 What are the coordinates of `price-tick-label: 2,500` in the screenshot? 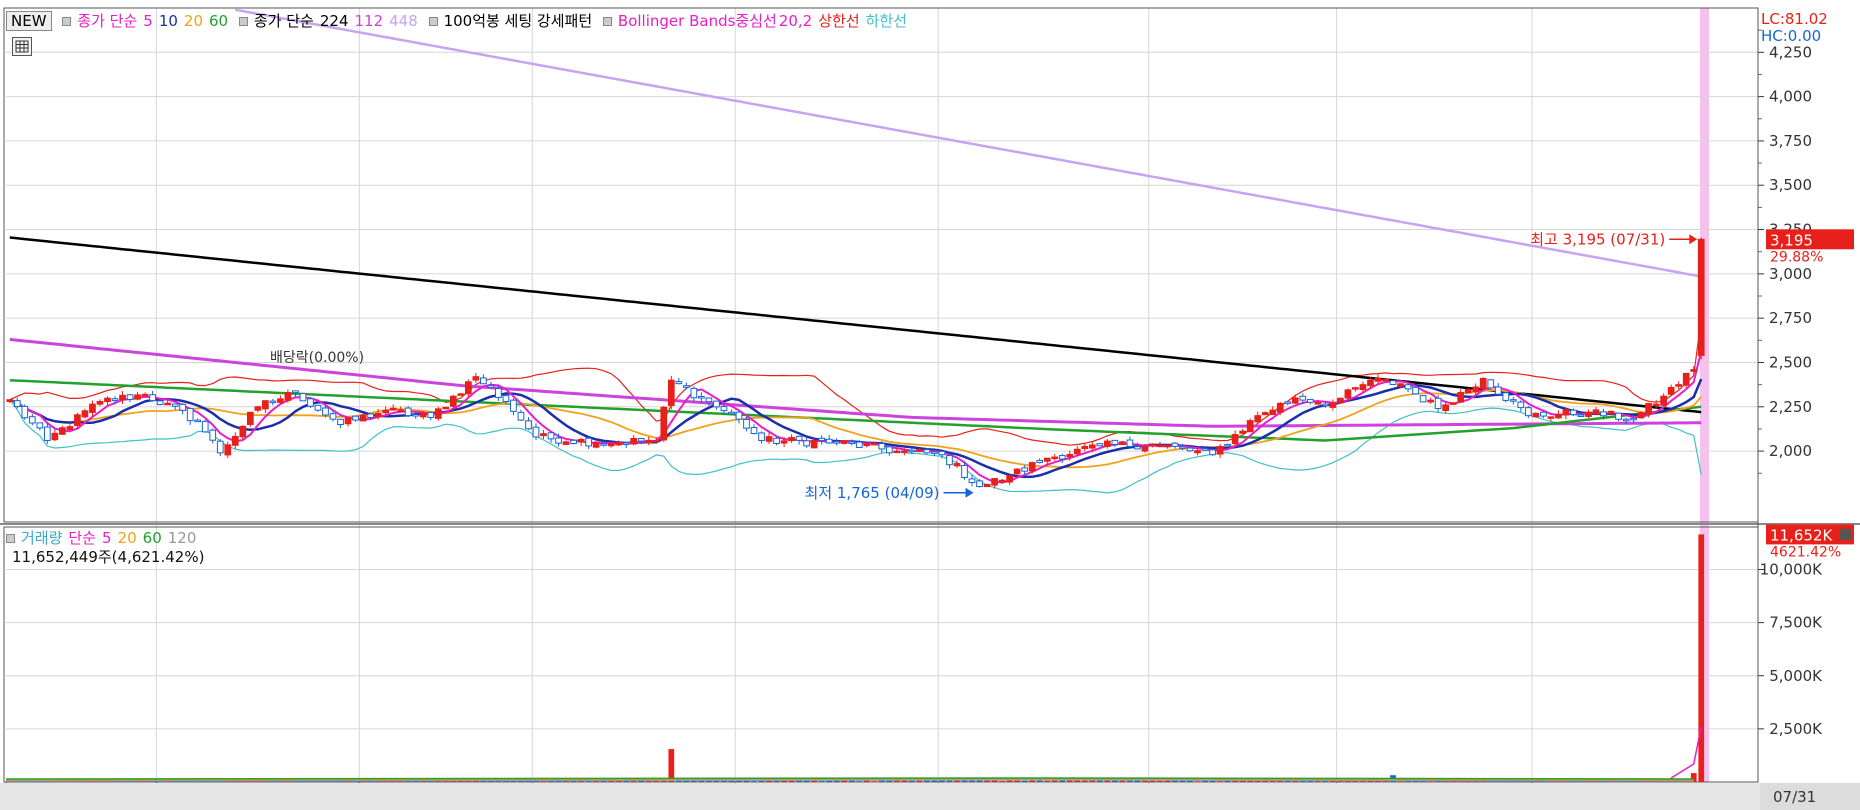 It's located at (1790, 362).